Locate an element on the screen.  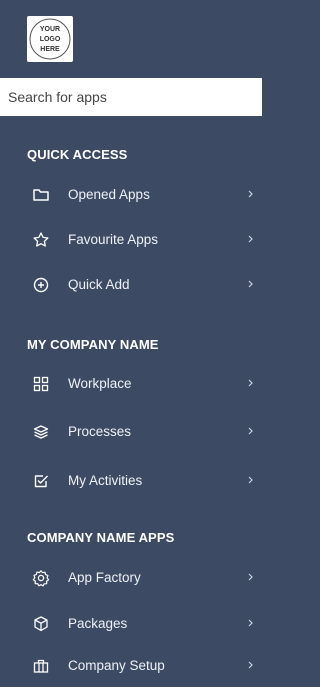
menu-item-label: App Factory is located at coordinates (104, 577).